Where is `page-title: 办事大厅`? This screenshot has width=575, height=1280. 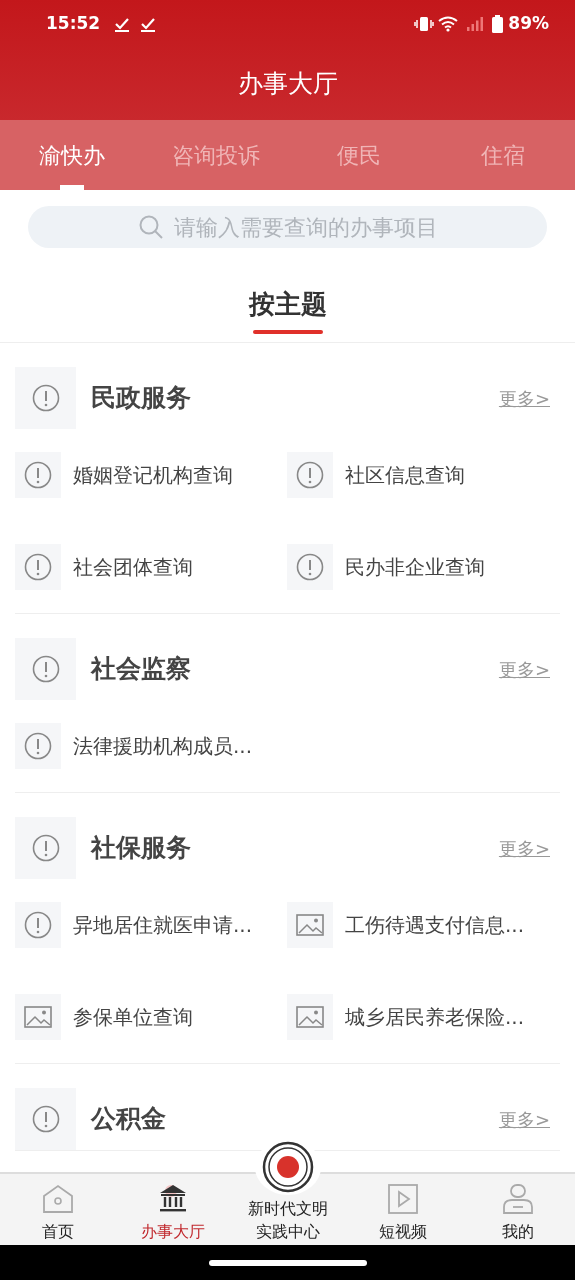
page-title: 办事大厅 is located at coordinates (287, 84).